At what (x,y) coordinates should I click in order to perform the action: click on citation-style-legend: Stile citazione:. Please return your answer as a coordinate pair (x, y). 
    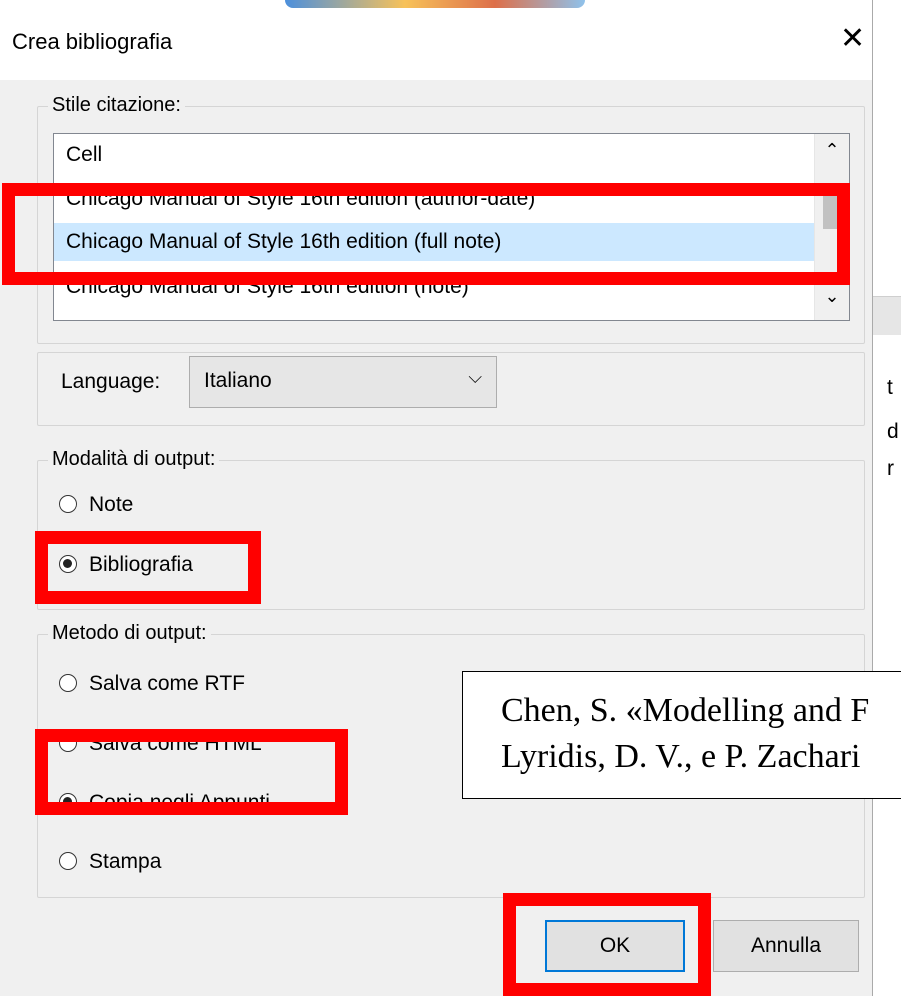
    Looking at the image, I should click on (116, 105).